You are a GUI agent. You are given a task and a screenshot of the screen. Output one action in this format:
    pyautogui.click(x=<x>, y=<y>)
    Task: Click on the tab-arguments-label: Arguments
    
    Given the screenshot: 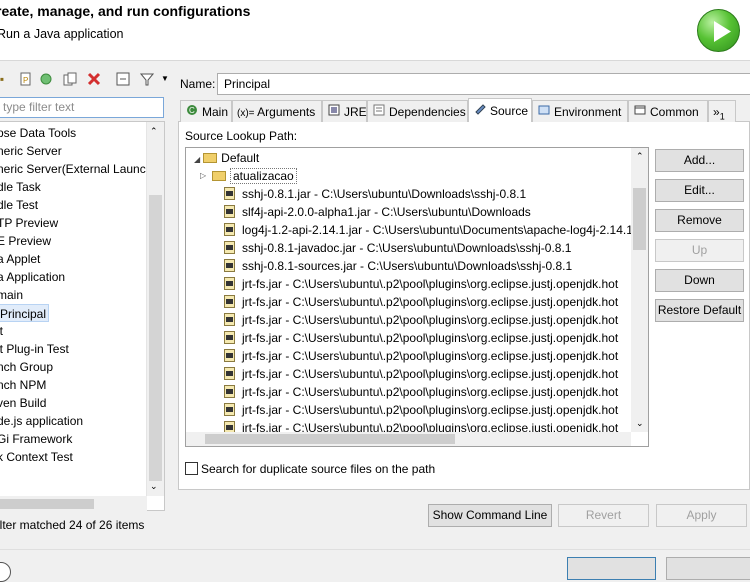 What is the action you would take?
    pyautogui.click(x=286, y=112)
    